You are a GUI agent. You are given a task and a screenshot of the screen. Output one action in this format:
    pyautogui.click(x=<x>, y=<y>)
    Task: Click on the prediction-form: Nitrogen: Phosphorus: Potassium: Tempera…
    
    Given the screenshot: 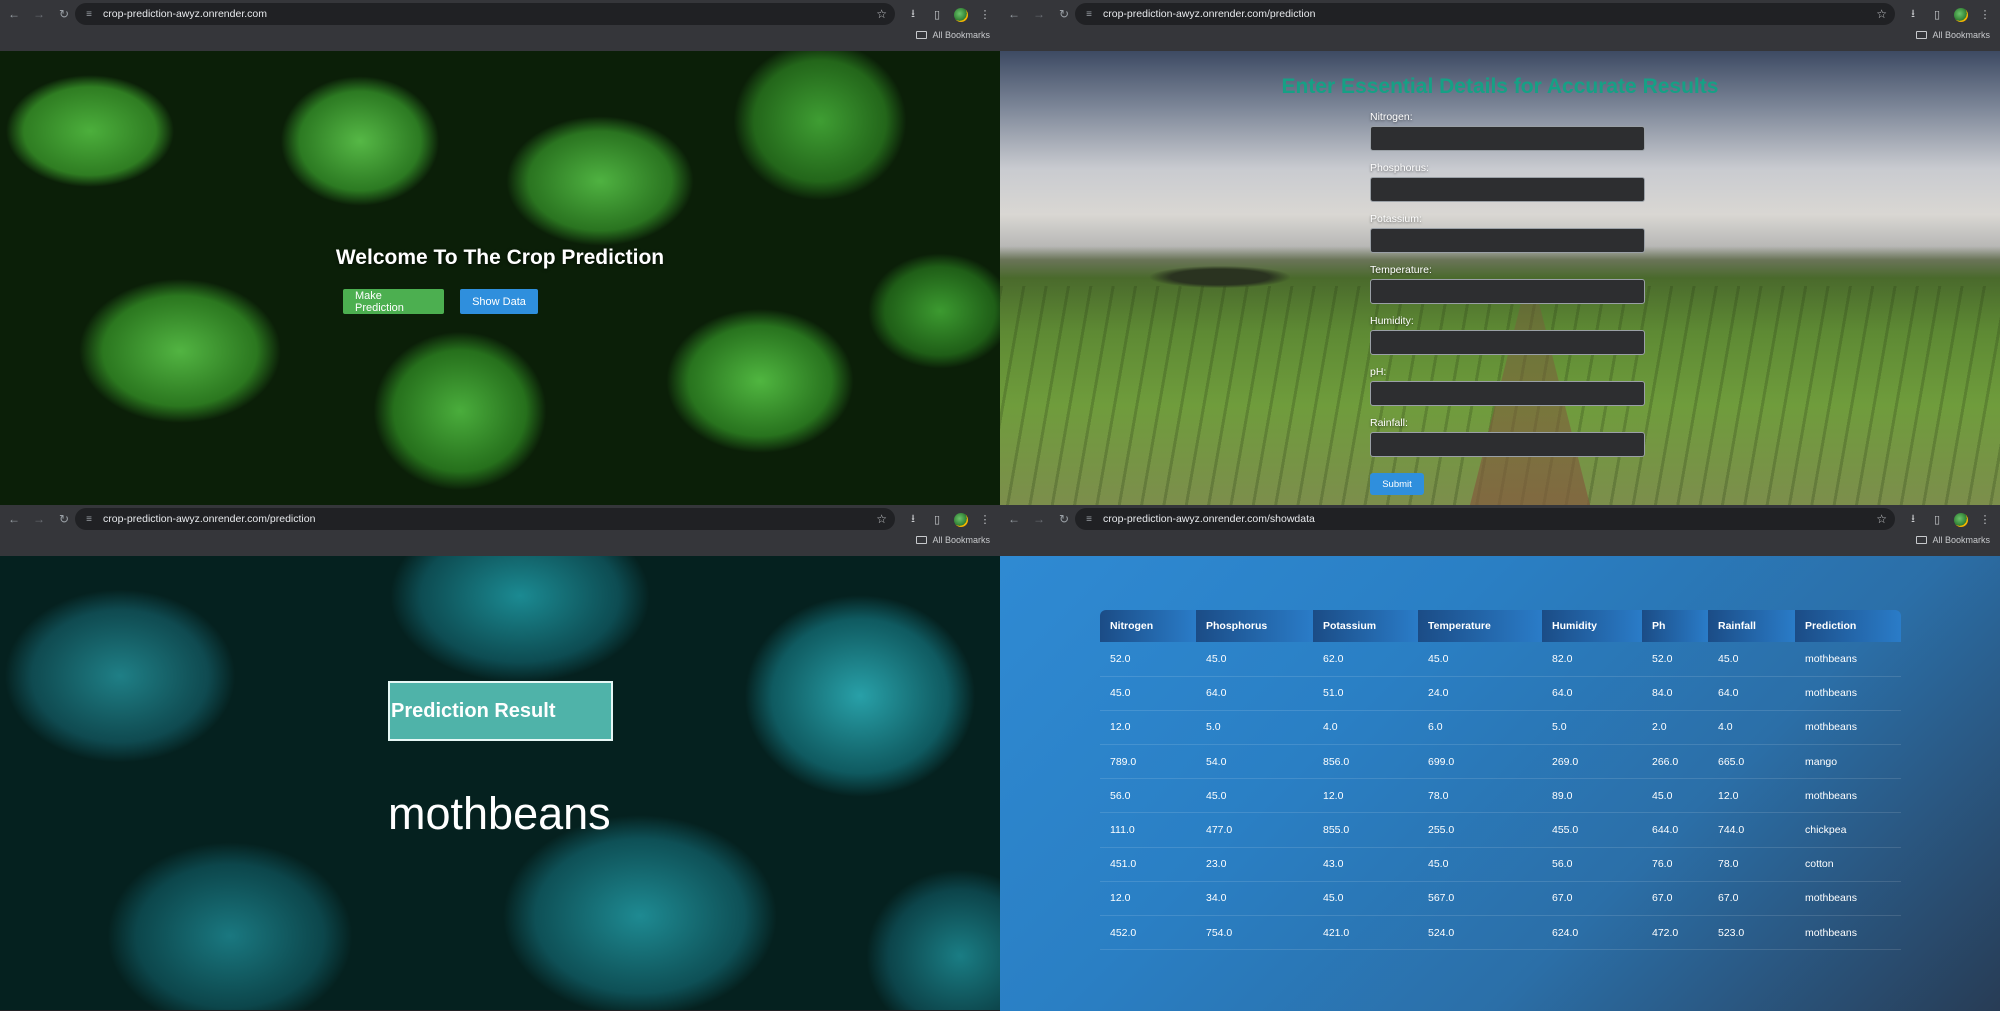 What is the action you would take?
    pyautogui.click(x=1508, y=289)
    